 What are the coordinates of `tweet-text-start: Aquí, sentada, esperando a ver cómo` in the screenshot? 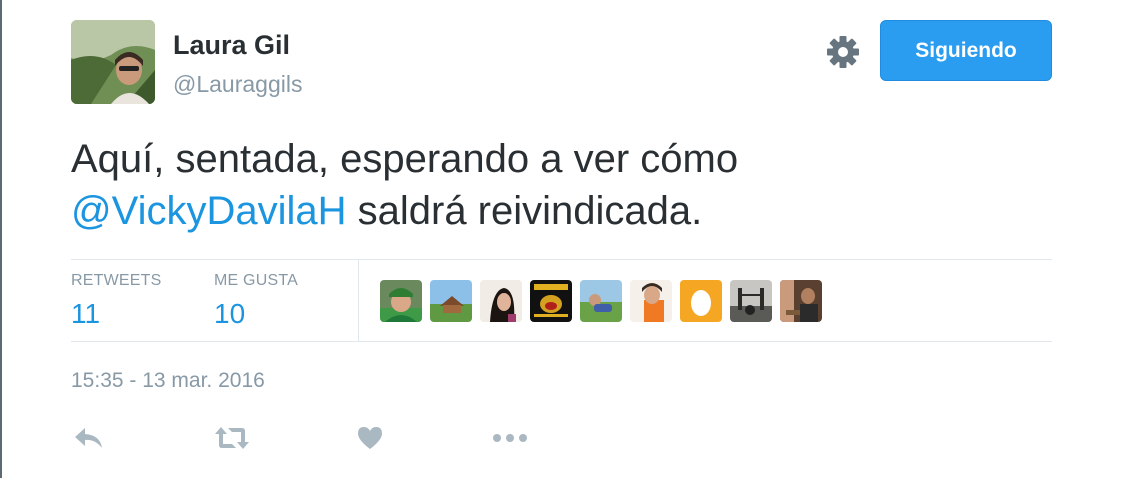 It's located at (405, 159).